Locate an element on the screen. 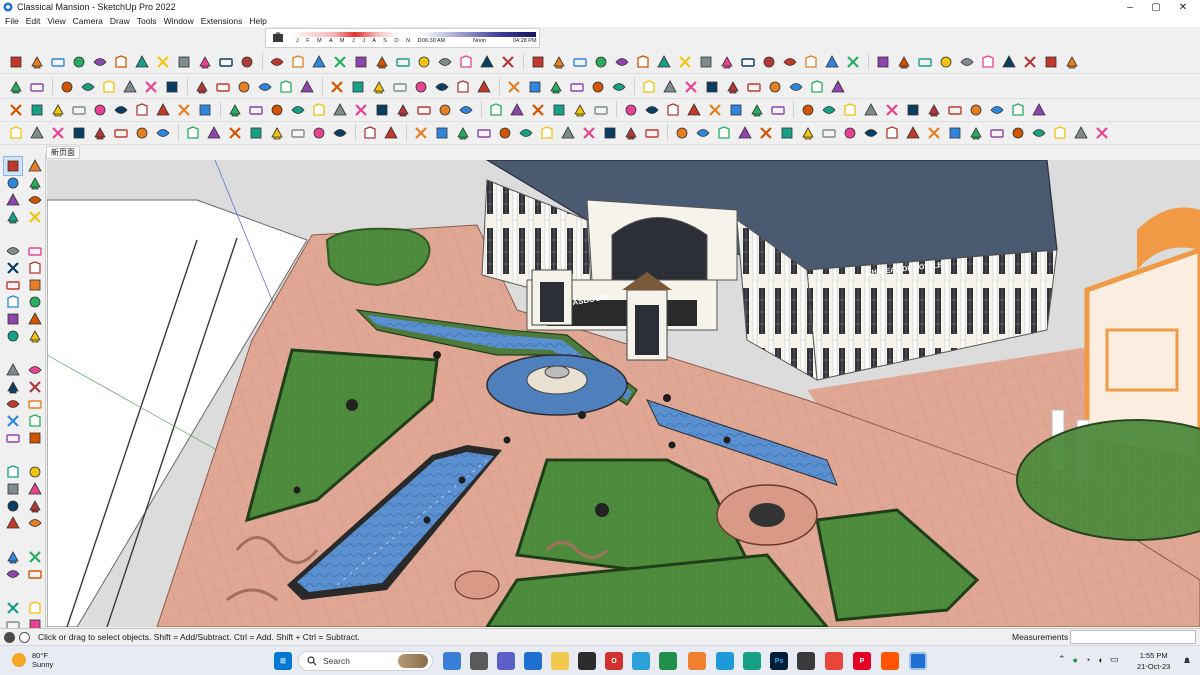 The image size is (1200, 675). menu-edit: Edit is located at coordinates (33, 21).